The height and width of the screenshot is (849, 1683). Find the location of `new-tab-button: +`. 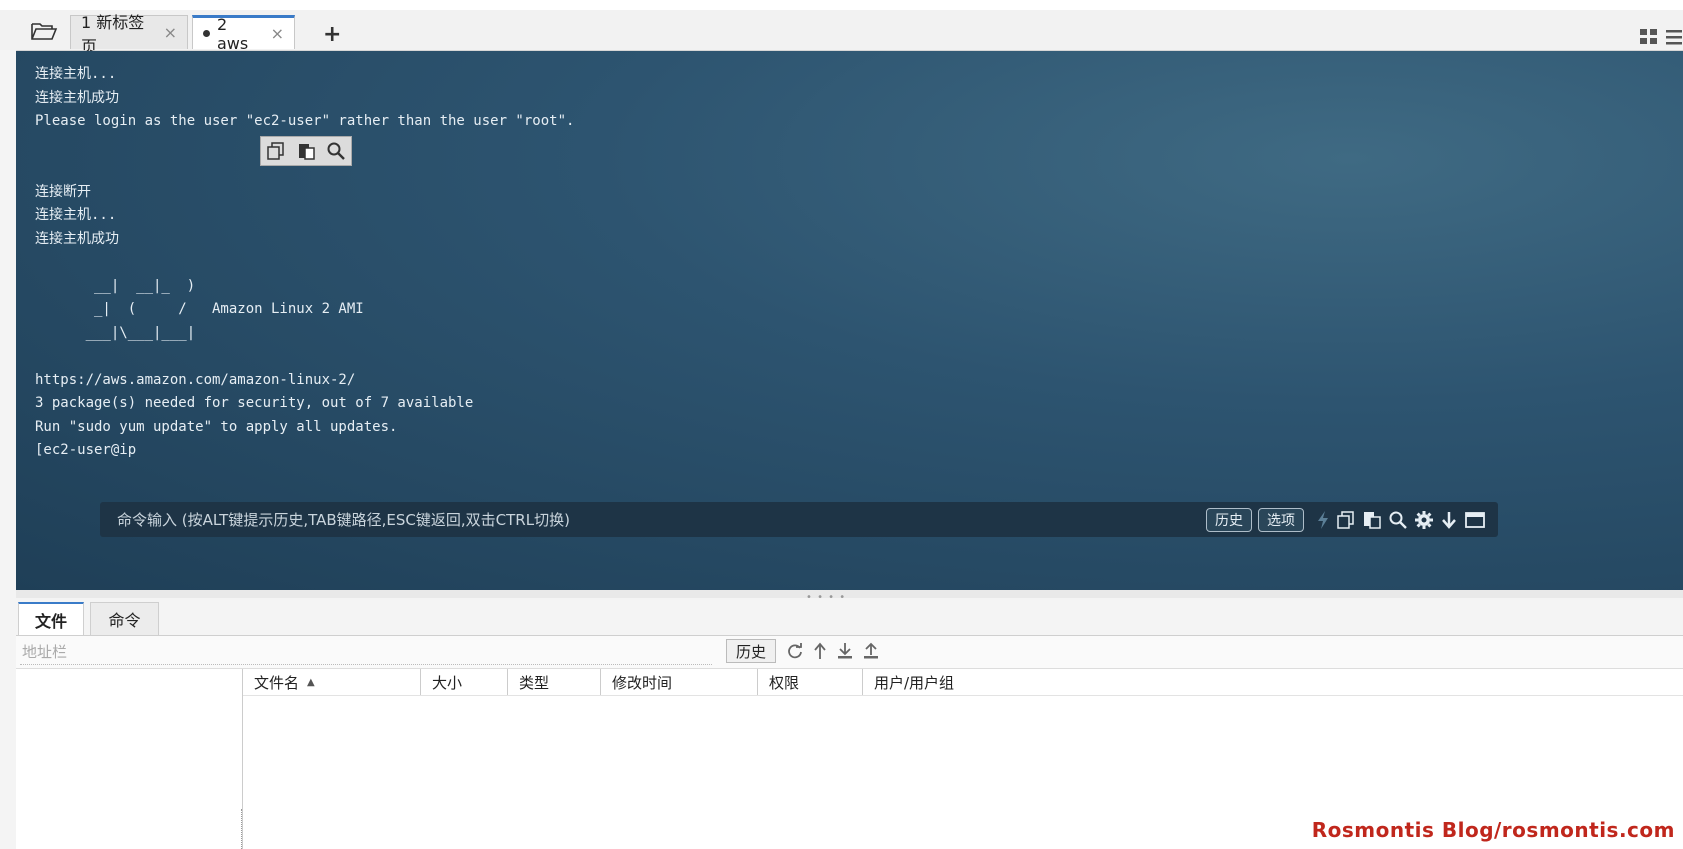

new-tab-button: + is located at coordinates (332, 35).